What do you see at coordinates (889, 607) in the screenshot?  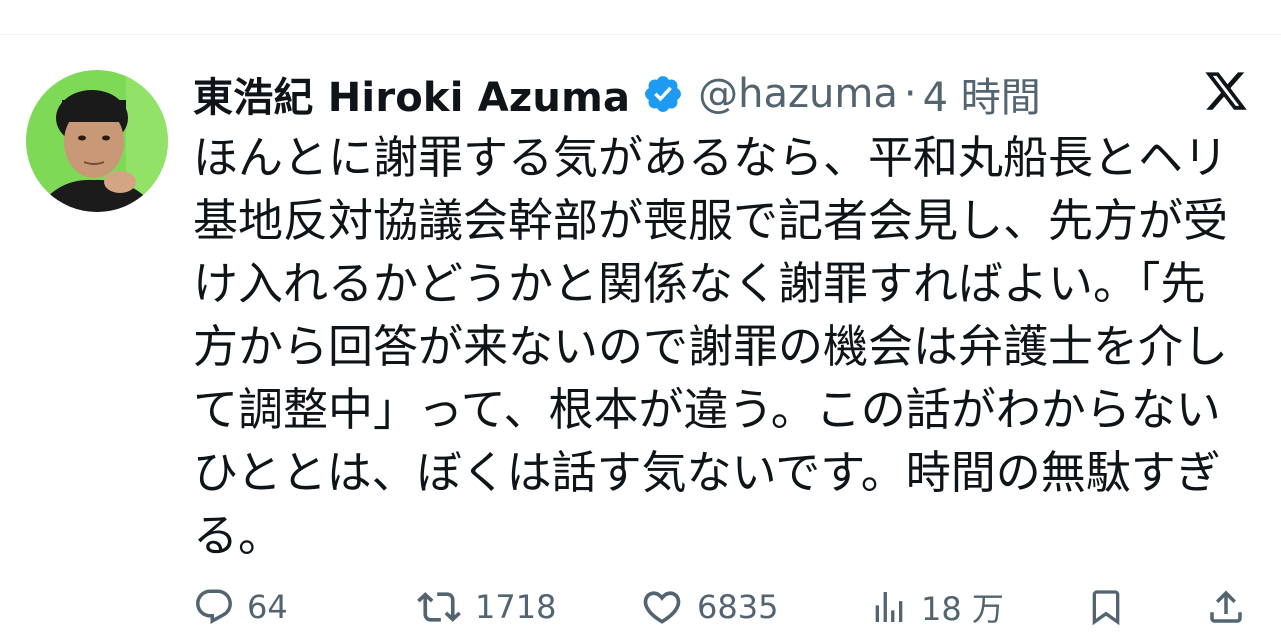 I see `bar-chart-icon` at bounding box center [889, 607].